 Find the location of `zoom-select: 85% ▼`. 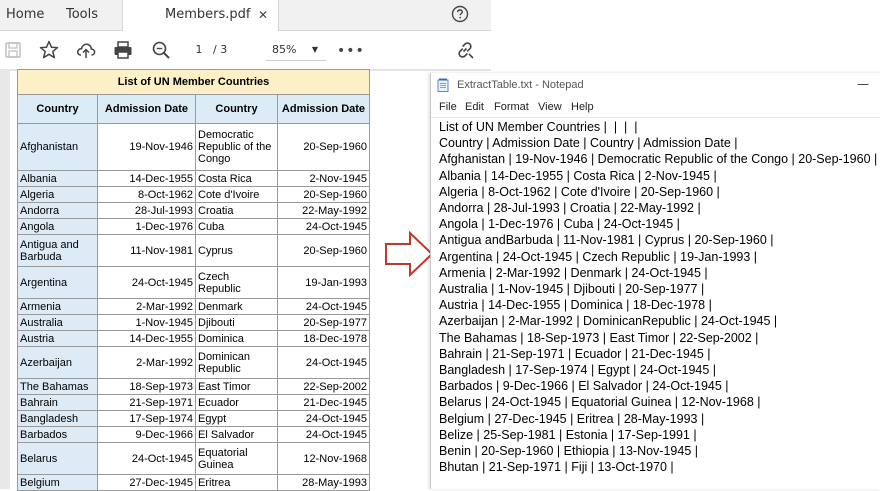

zoom-select: 85% ▼ is located at coordinates (296, 50).